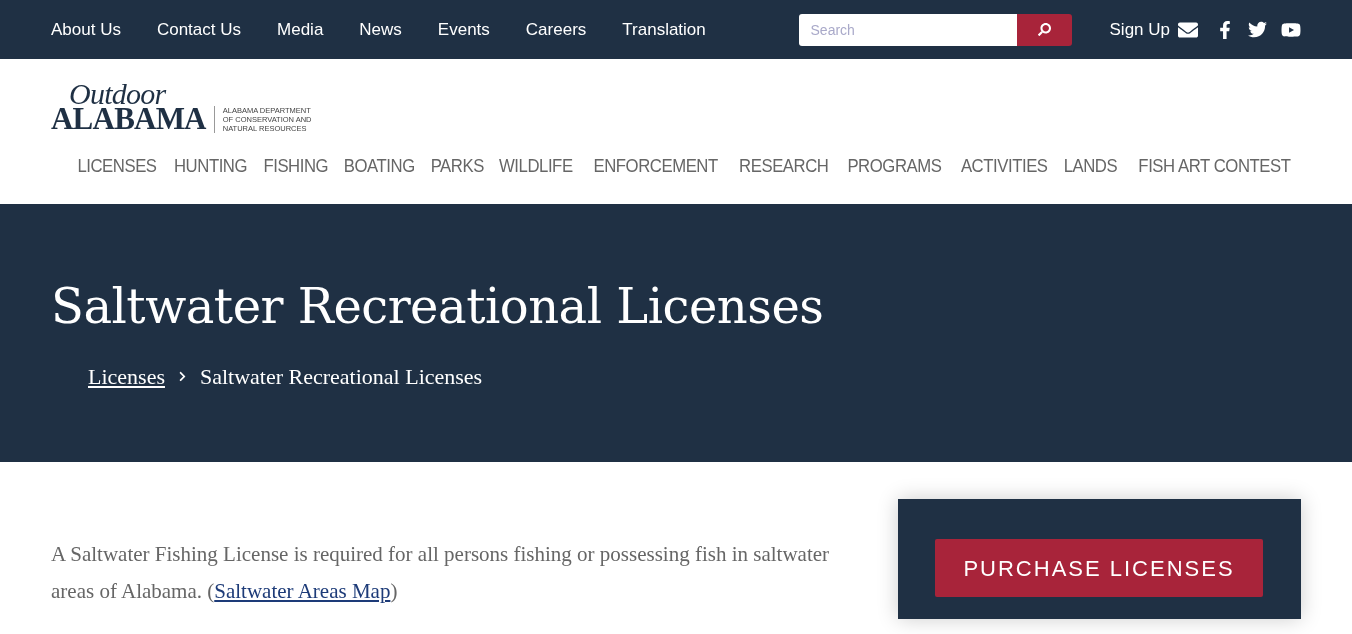 The height and width of the screenshot is (634, 1352). Describe the element at coordinates (463, 29) in the screenshot. I see `top-nav-link: Events` at that location.